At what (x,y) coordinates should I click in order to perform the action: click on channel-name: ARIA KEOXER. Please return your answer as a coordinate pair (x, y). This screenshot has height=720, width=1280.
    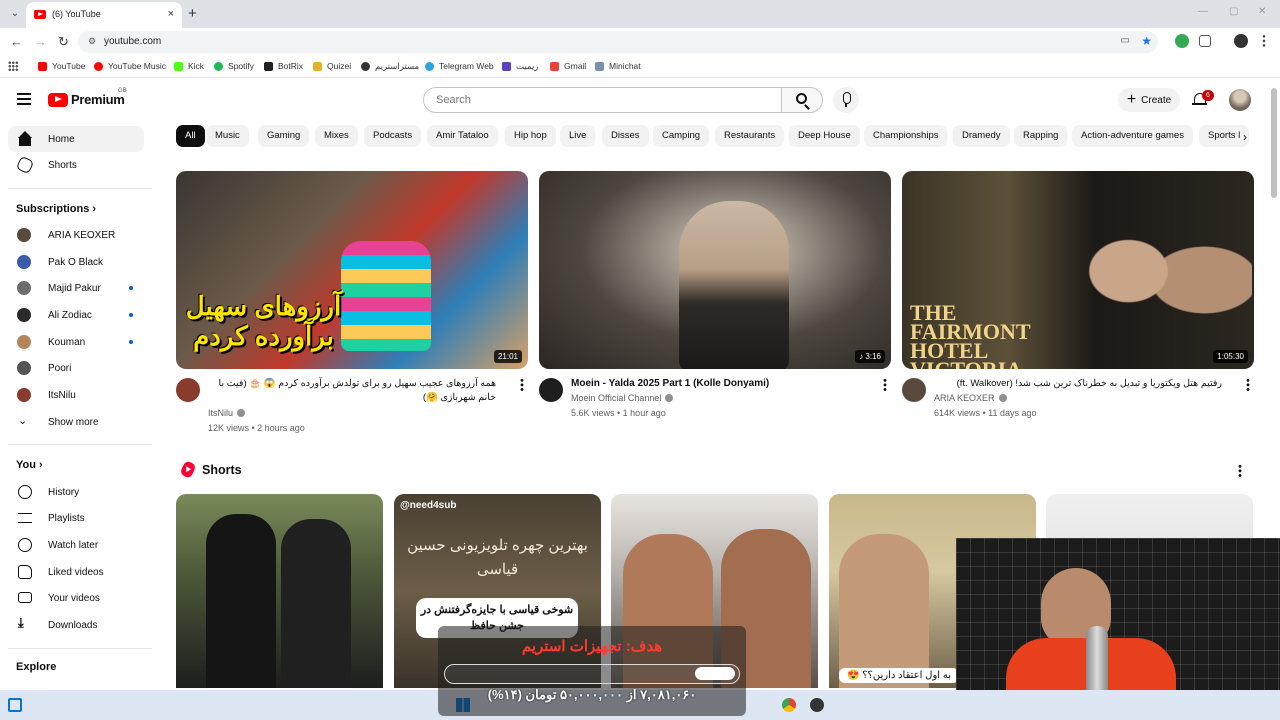
    Looking at the image, I should click on (970, 398).